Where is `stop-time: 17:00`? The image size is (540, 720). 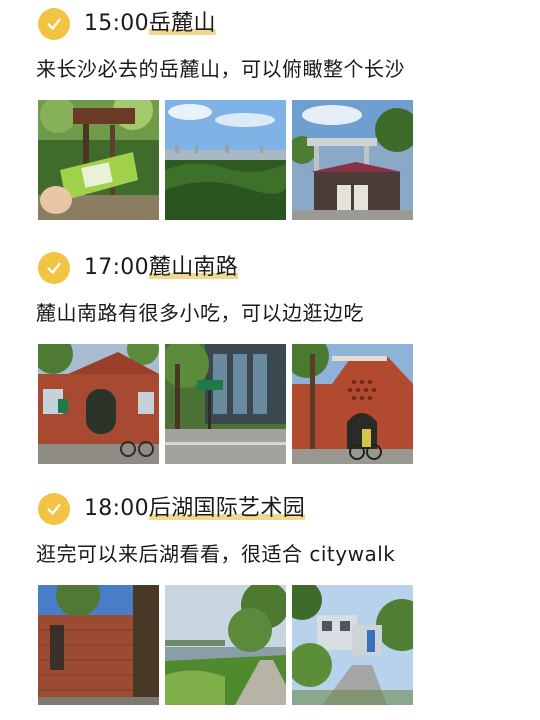
stop-time: 17:00 is located at coordinates (116, 267).